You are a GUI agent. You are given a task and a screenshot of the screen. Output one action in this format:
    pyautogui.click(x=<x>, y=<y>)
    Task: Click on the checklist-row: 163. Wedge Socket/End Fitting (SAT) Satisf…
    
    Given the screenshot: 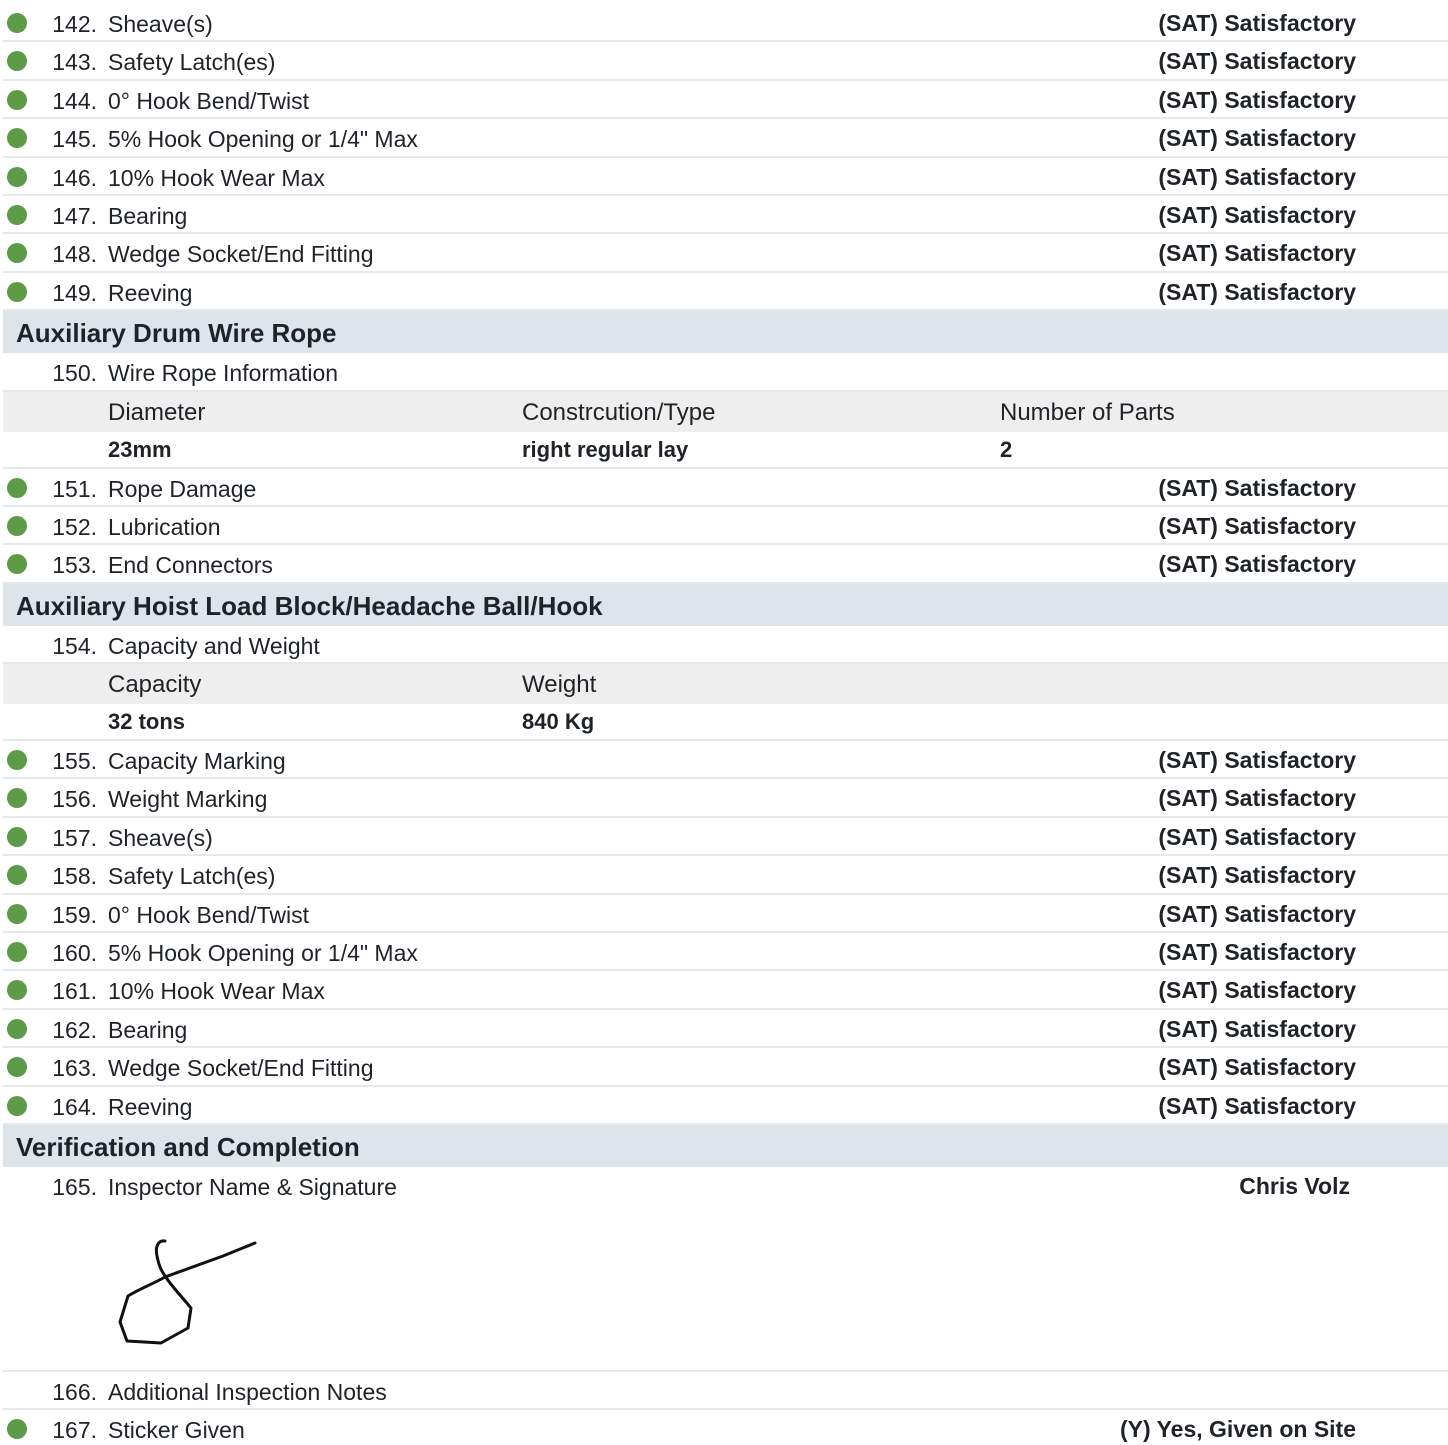 What is the action you would take?
    pyautogui.click(x=725, y=1067)
    